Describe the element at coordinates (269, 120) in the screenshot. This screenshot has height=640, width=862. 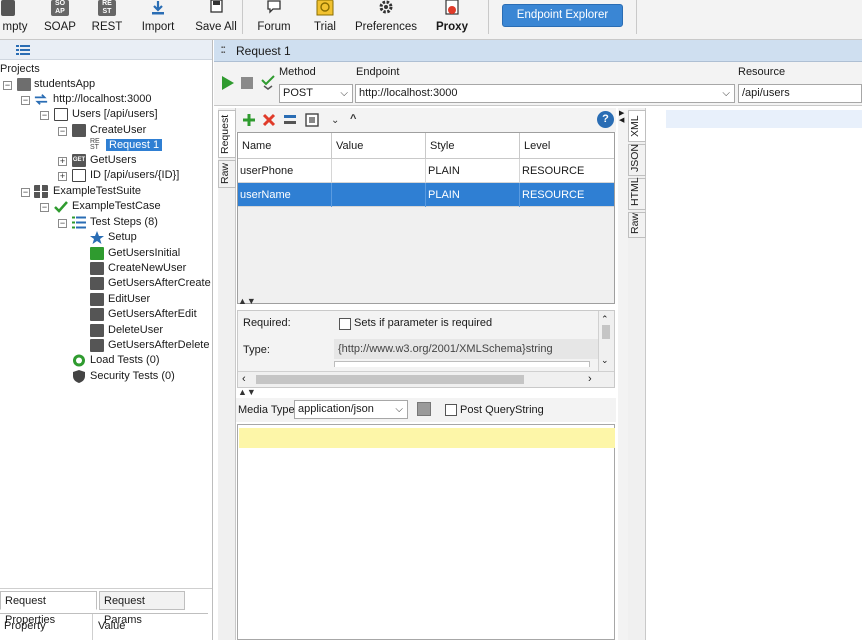
I see `remove-param-icon` at that location.